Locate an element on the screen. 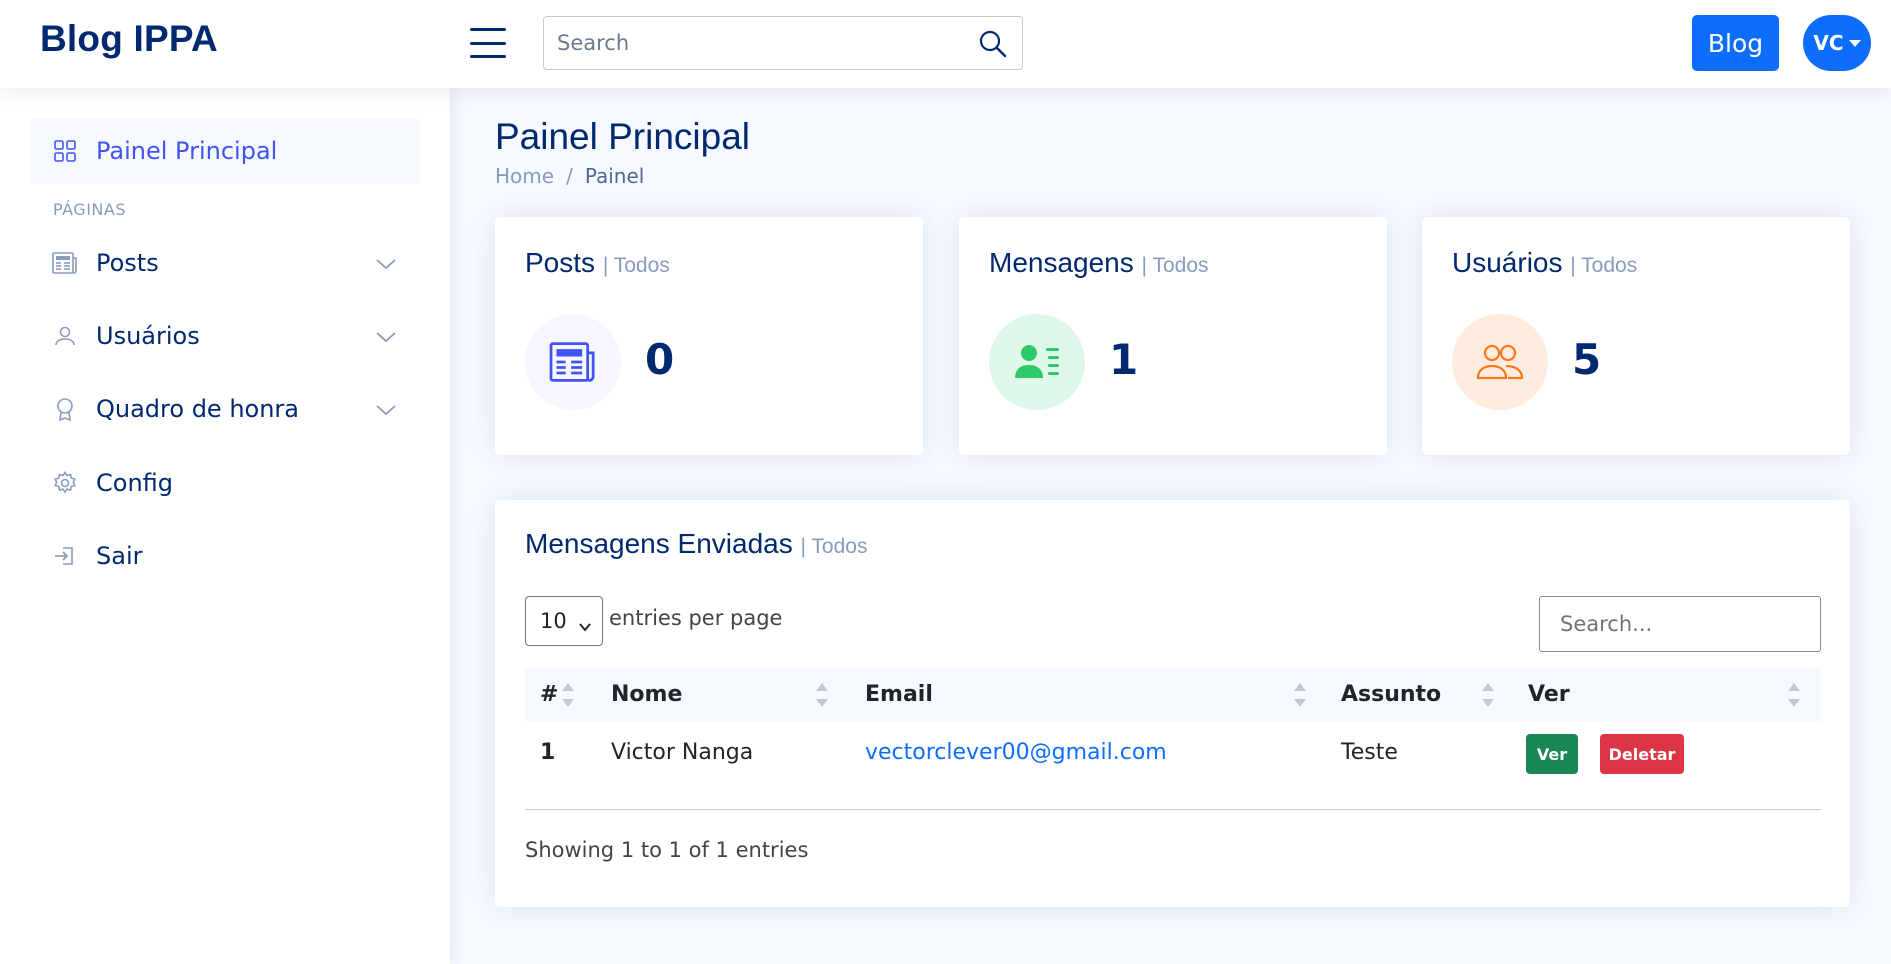 This screenshot has height=964, width=1891. column-header-number: # is located at coordinates (549, 694).